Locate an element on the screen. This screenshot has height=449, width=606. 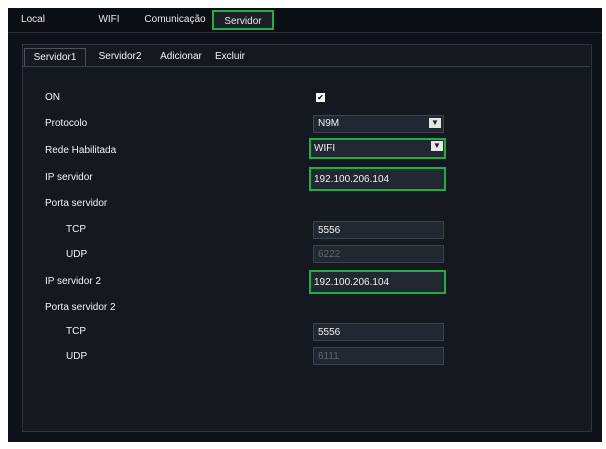
rede-habilitada-value: WIFI is located at coordinates (325, 148).